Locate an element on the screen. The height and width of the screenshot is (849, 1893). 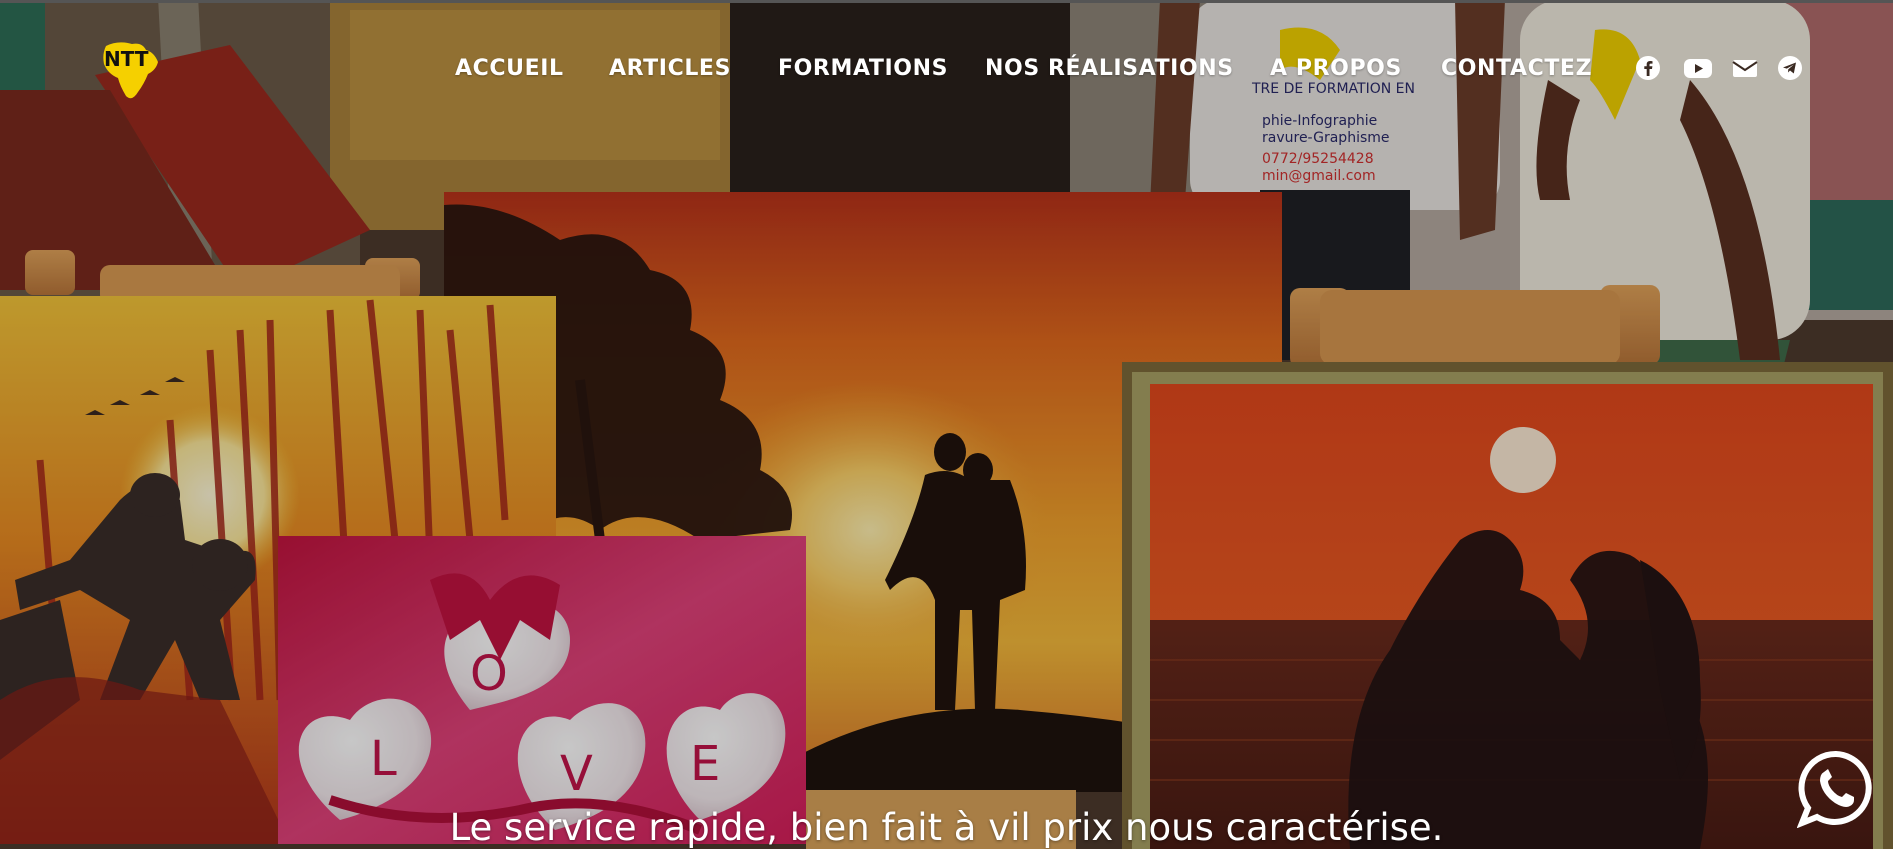
nav-item-accueil: ACCUEIL is located at coordinates (509, 68).